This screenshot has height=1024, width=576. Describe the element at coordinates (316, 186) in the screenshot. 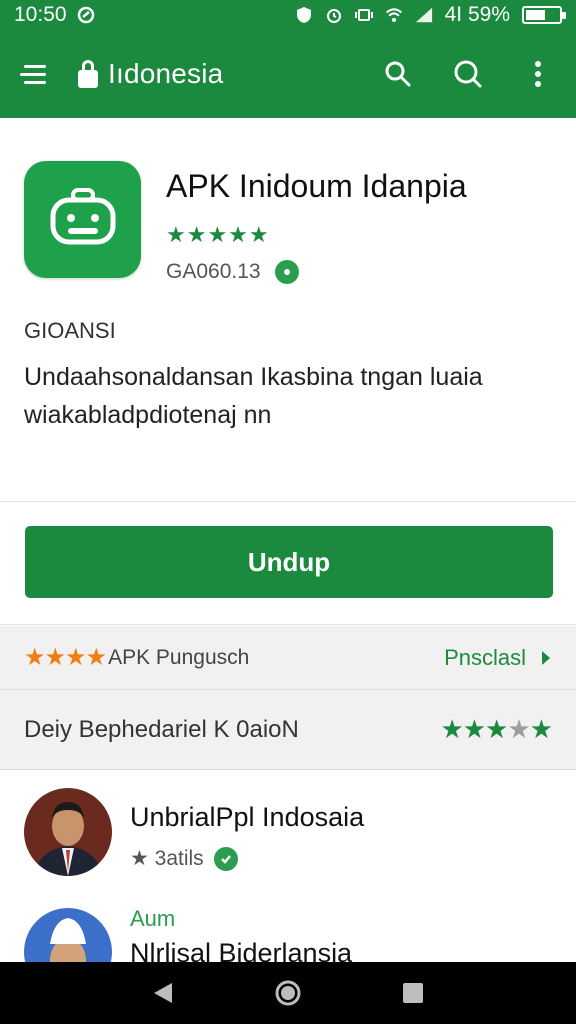

I see `app-name: APK Inidoum Idanpia` at that location.